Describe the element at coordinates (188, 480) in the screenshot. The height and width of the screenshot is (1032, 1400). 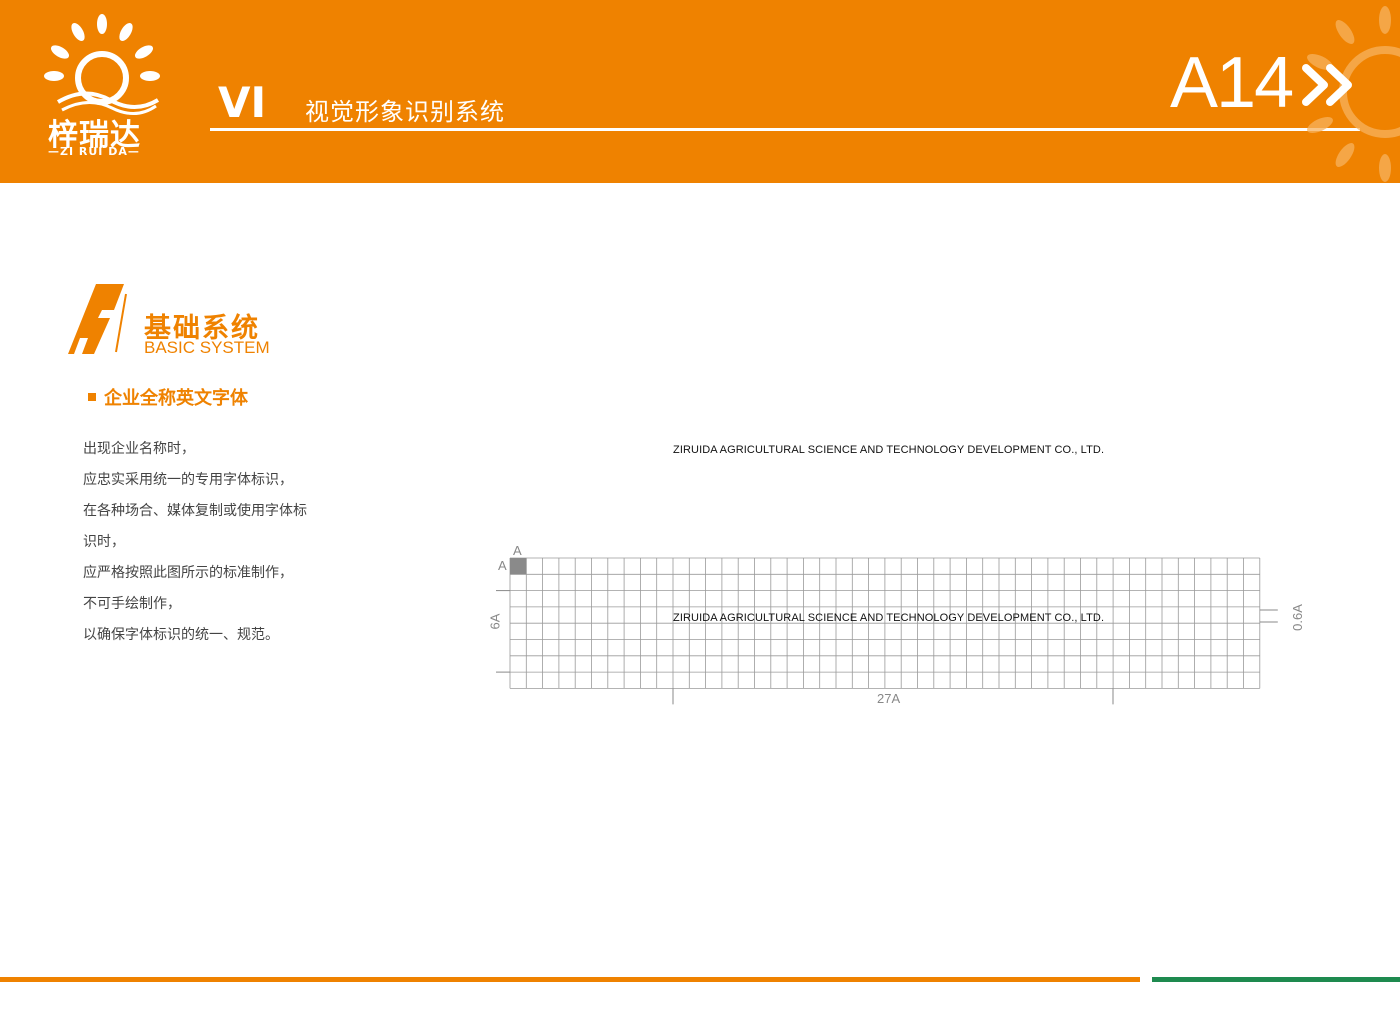
I see `description-line: 应忠实采用统一的专用字体标识，` at that location.